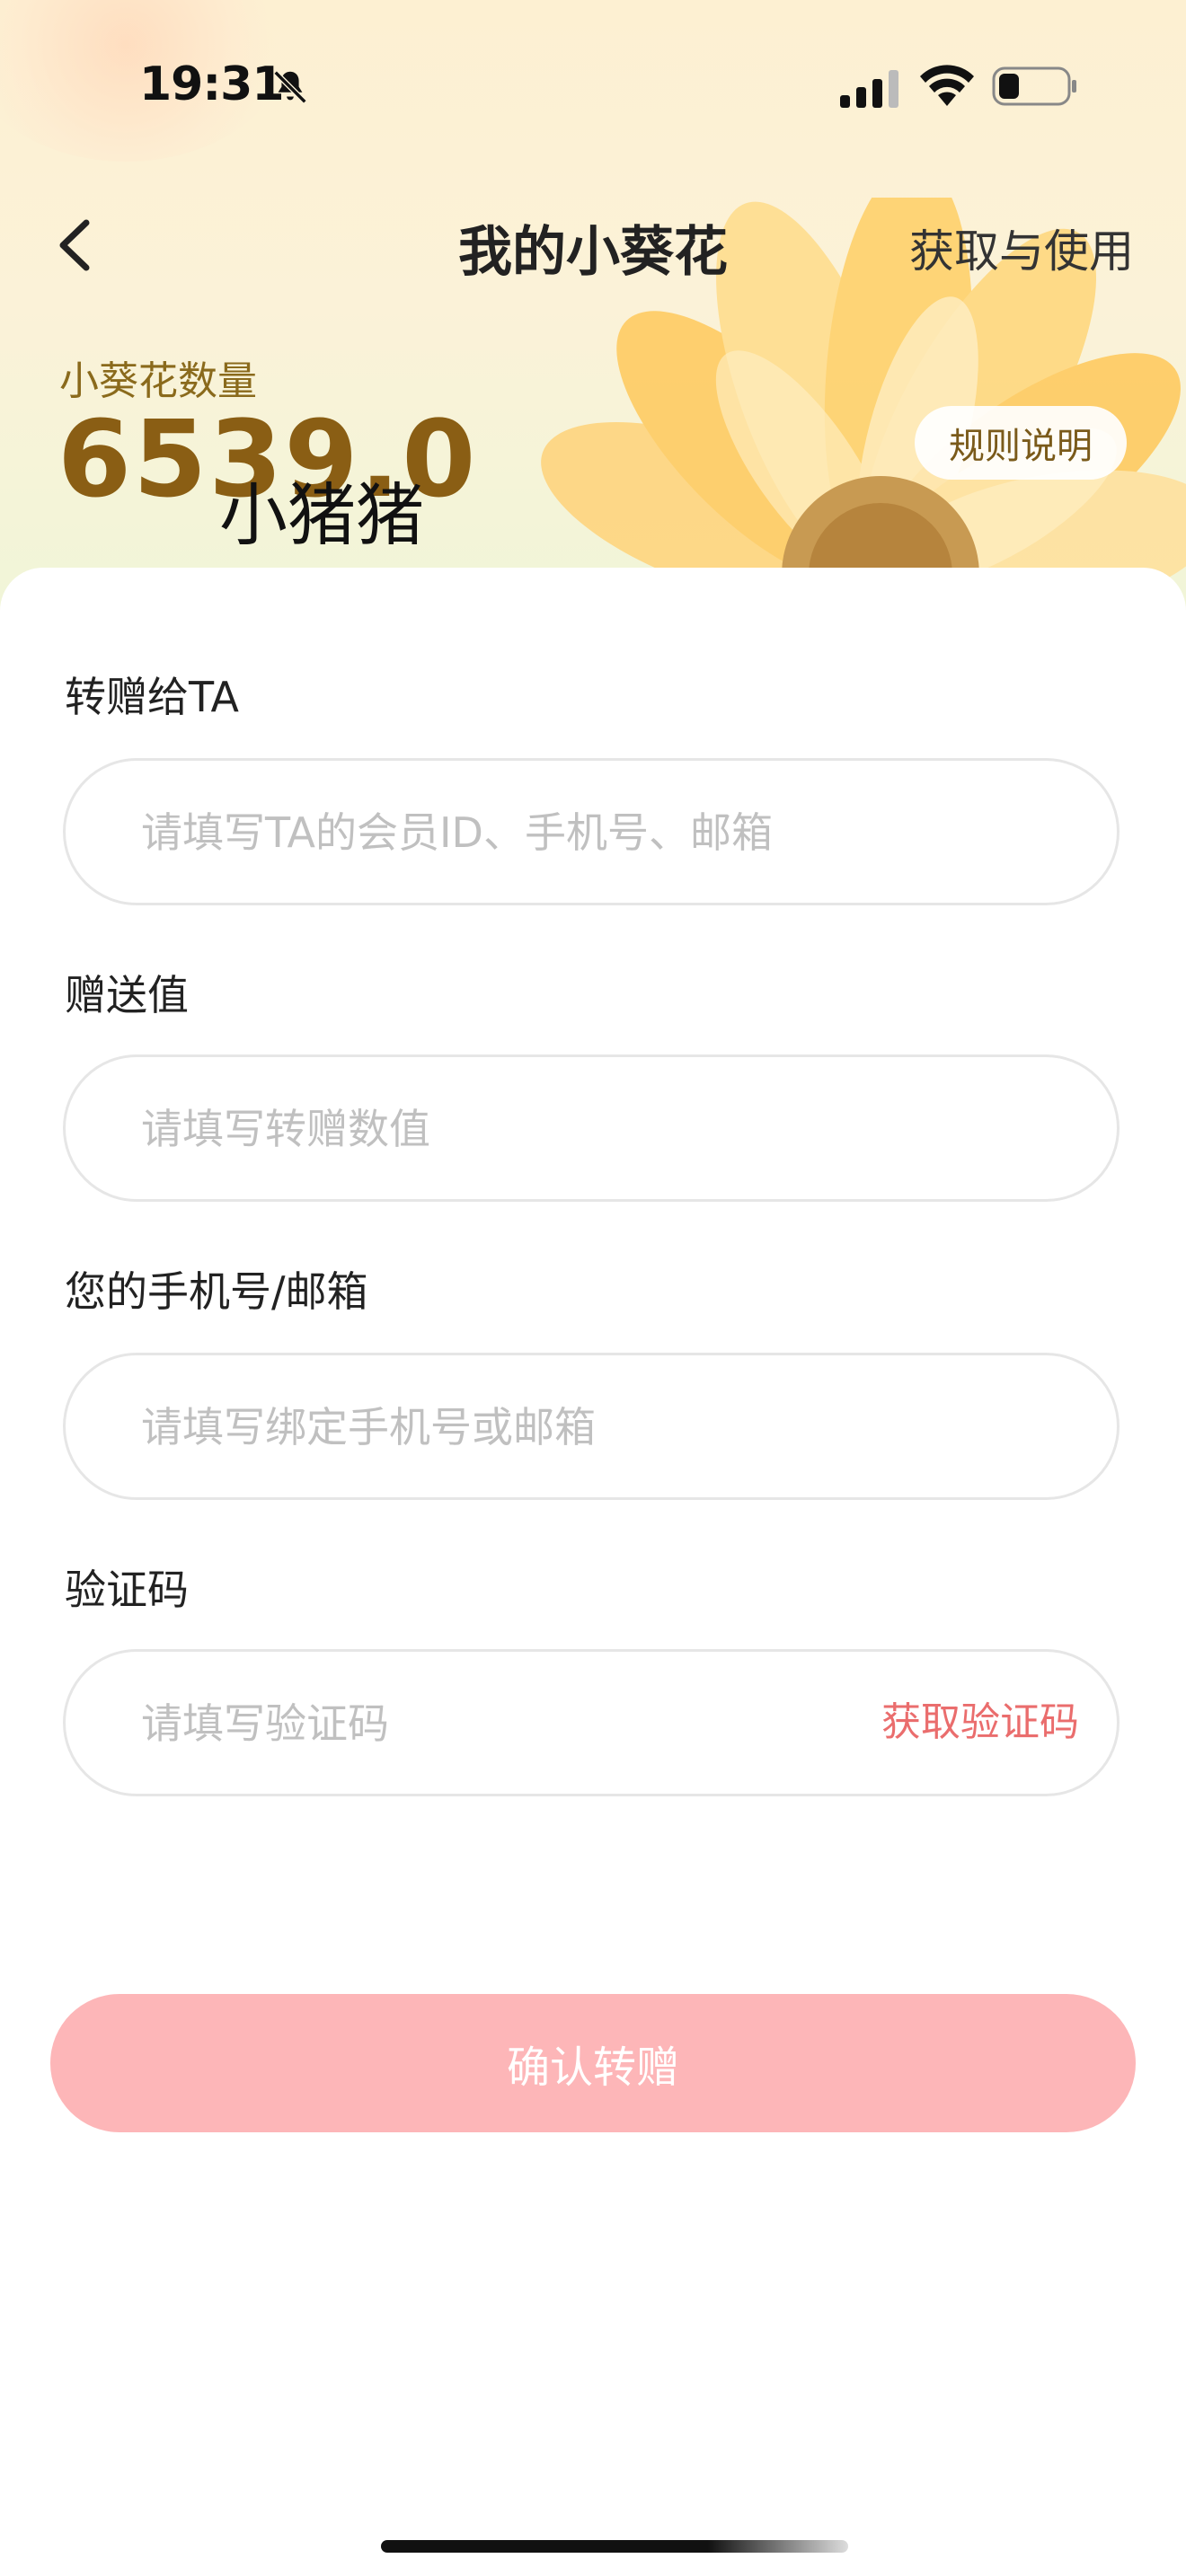  I want to click on contact-input, so click(545, 1427).